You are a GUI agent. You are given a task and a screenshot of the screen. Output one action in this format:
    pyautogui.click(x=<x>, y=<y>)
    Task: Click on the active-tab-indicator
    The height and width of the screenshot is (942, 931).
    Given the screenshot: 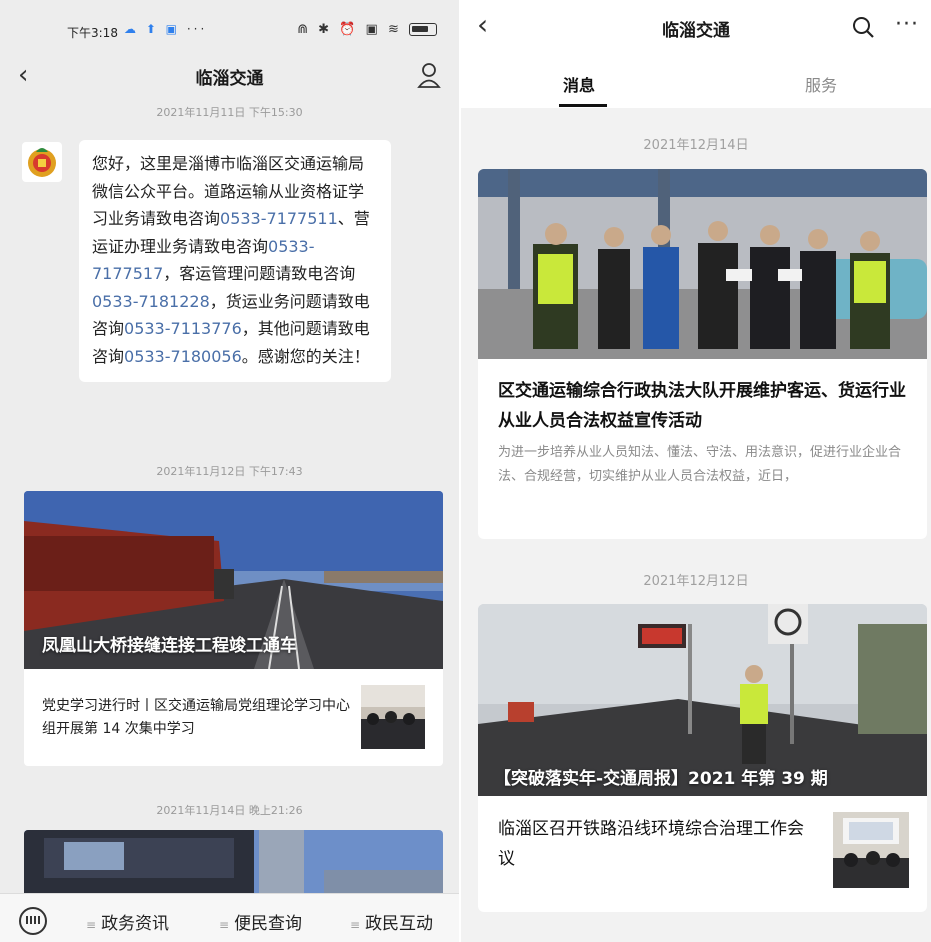 What is the action you would take?
    pyautogui.click(x=583, y=105)
    